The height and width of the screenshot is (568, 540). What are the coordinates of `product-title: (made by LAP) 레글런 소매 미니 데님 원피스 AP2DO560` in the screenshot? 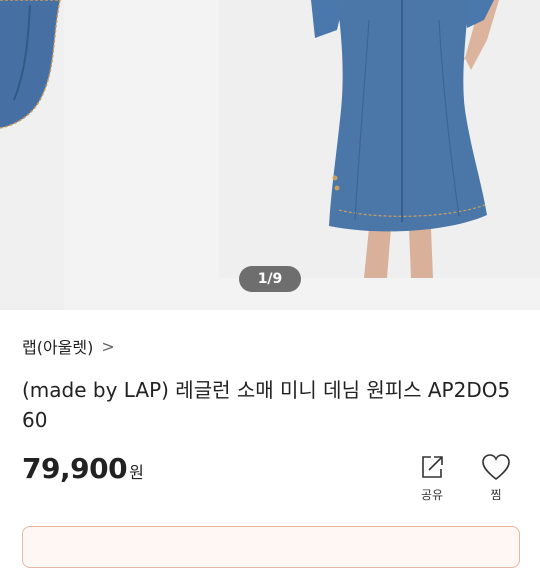 It's located at (266, 405).